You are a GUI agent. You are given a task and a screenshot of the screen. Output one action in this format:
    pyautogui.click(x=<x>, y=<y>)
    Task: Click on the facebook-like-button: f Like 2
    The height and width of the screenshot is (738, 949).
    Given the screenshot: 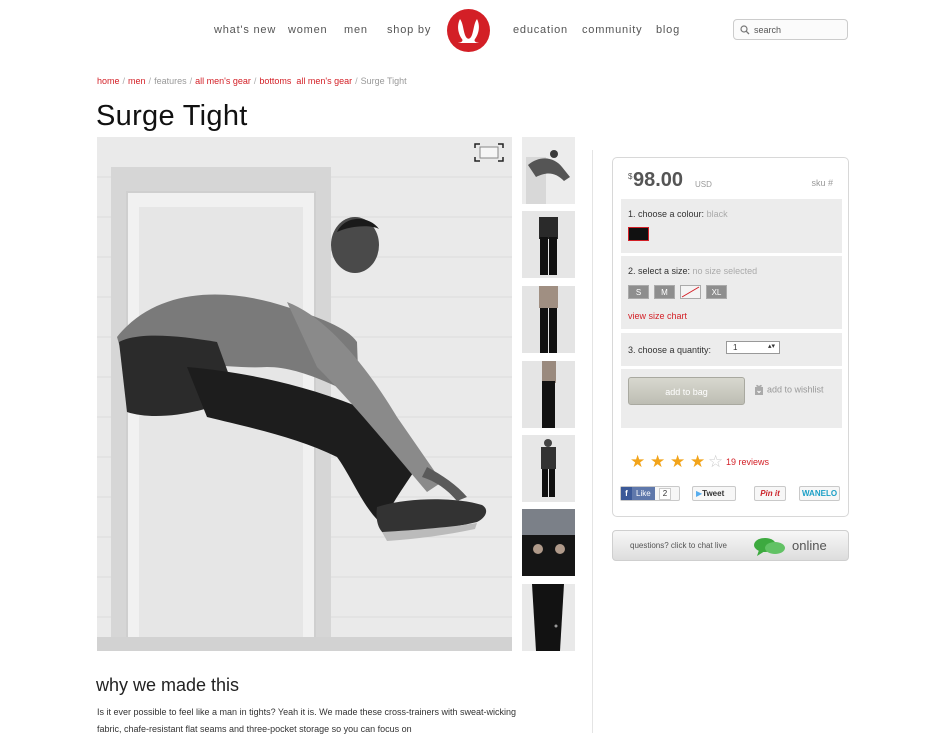 What is the action you would take?
    pyautogui.click(x=650, y=493)
    